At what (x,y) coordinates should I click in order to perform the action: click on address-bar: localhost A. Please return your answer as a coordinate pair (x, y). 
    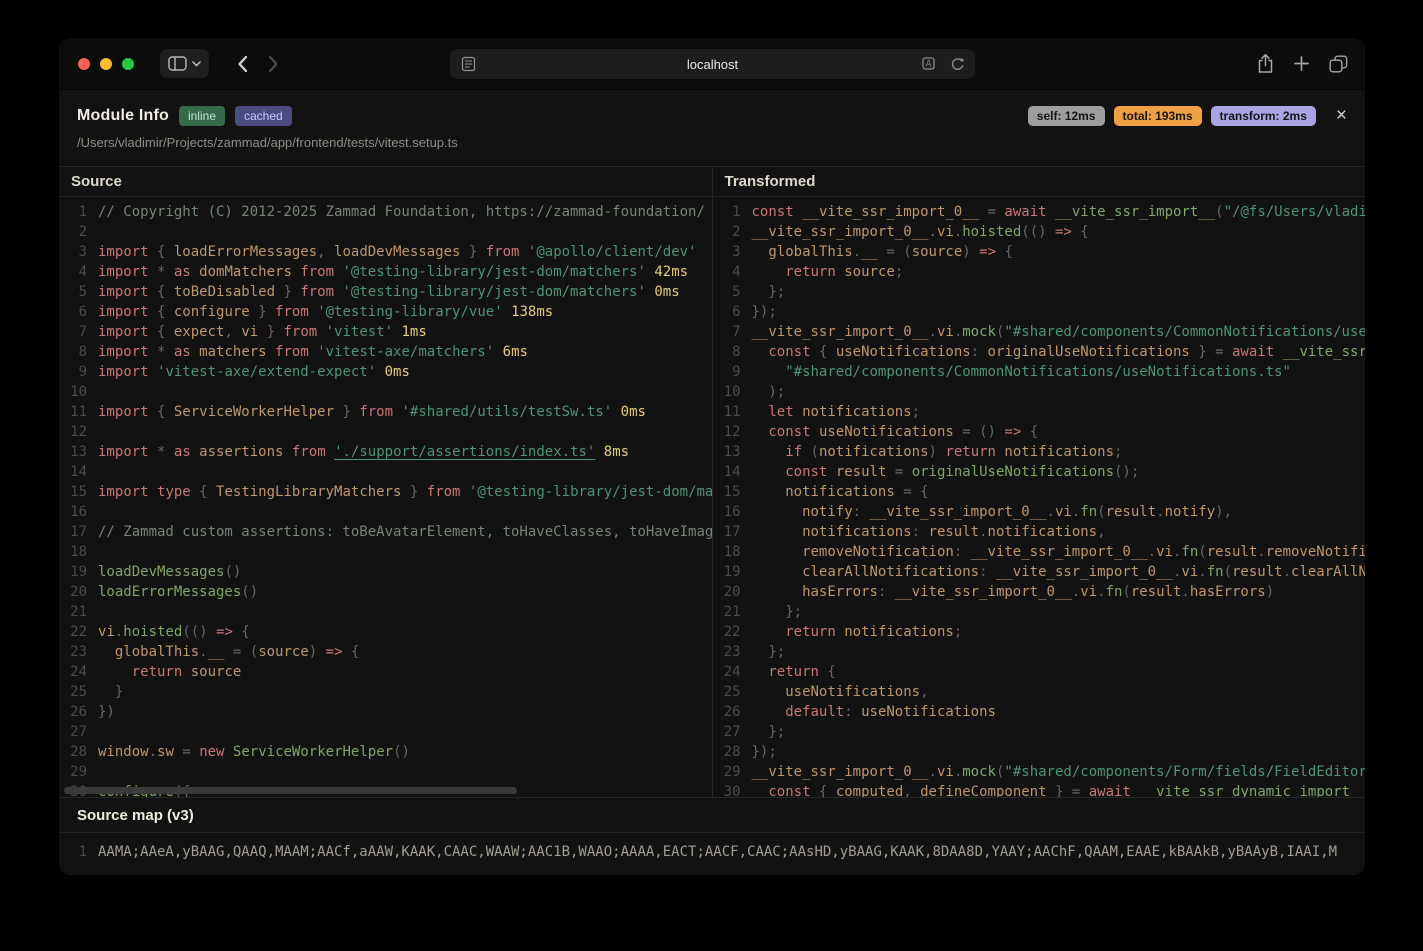
    Looking at the image, I should click on (712, 64).